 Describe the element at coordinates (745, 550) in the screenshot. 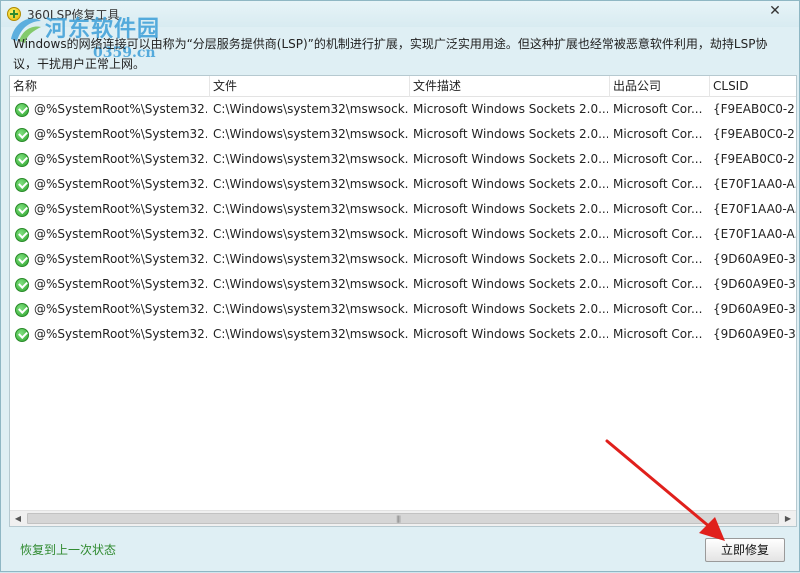

I see `repair-now-button: 立即修复` at that location.